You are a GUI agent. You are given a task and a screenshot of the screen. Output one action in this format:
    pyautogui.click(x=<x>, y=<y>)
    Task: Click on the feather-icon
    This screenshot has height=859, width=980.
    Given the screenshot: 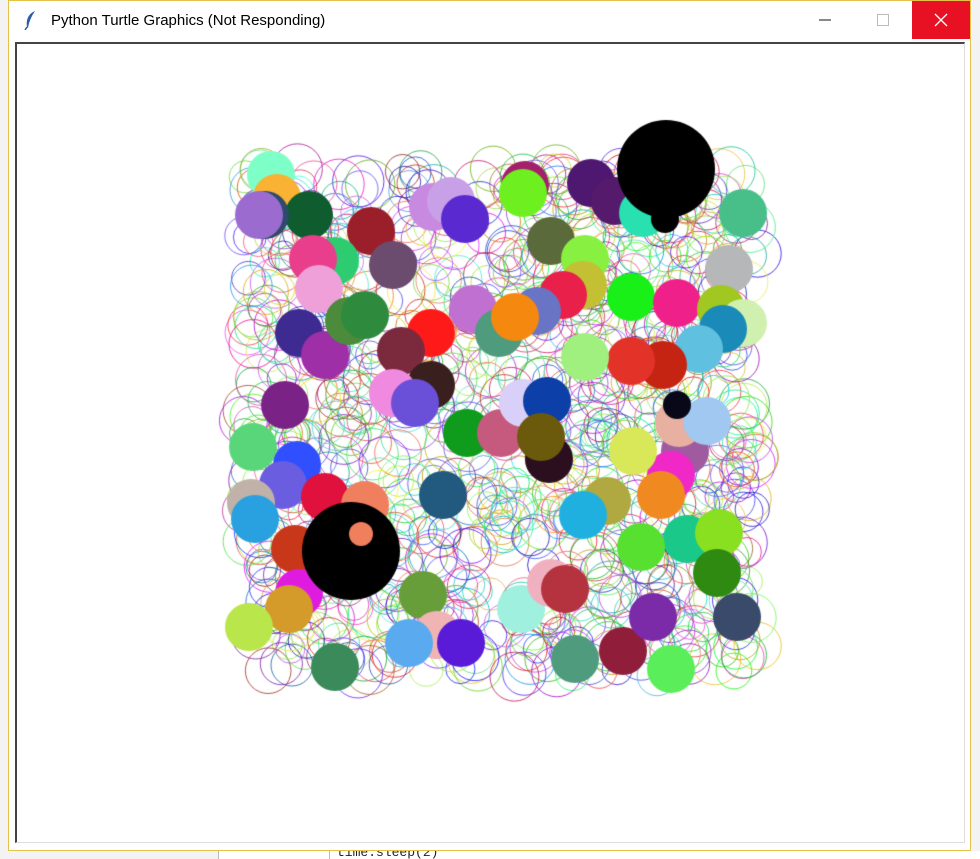 What is the action you would take?
    pyautogui.click(x=31, y=20)
    